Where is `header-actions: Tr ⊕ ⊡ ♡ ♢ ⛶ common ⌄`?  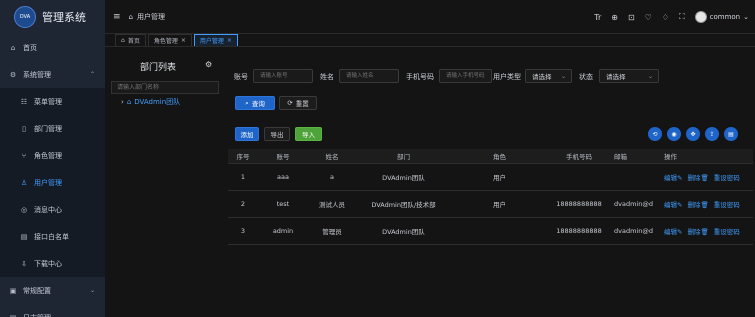
header-actions: Tr ⊕ ⊡ ♡ ♢ ⛶ common ⌄ is located at coordinates (671, 17).